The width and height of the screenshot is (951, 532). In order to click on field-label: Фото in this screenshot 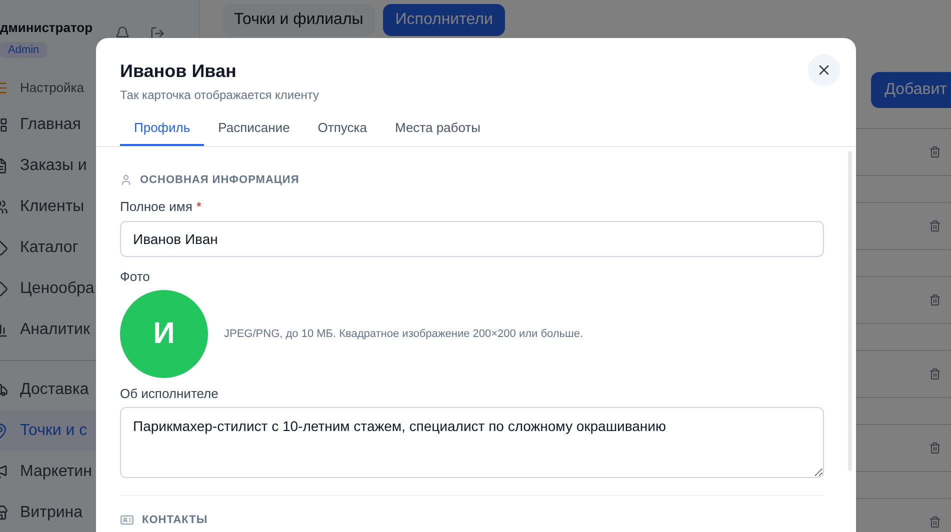, I will do `click(135, 277)`.